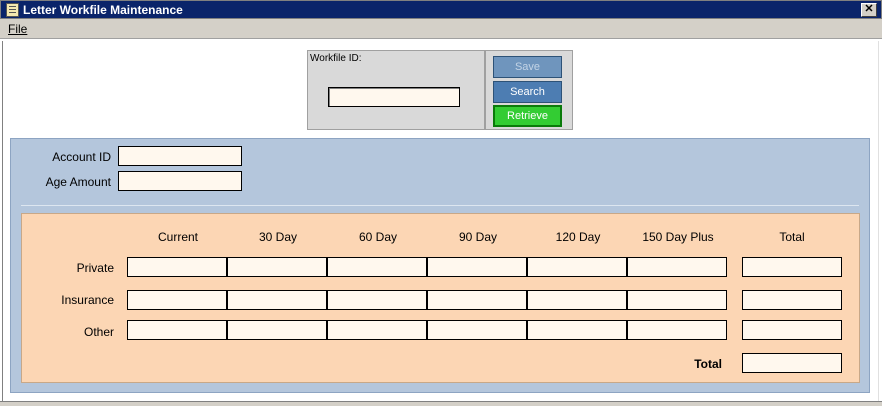 The width and height of the screenshot is (882, 406). Describe the element at coordinates (527, 67) in the screenshot. I see `save-button: Save` at that location.